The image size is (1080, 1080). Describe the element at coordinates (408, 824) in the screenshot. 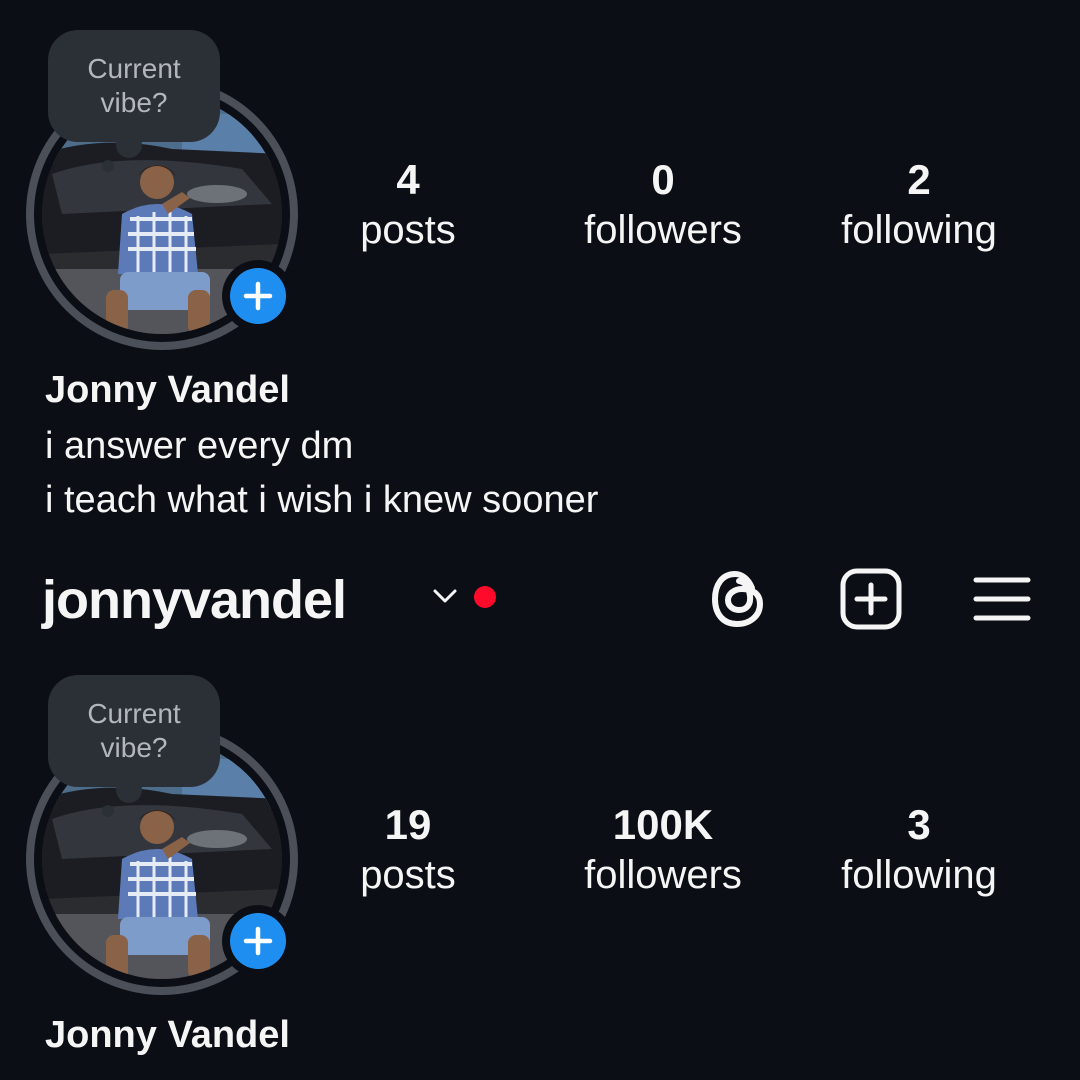

I see `stat-value: 19` at that location.